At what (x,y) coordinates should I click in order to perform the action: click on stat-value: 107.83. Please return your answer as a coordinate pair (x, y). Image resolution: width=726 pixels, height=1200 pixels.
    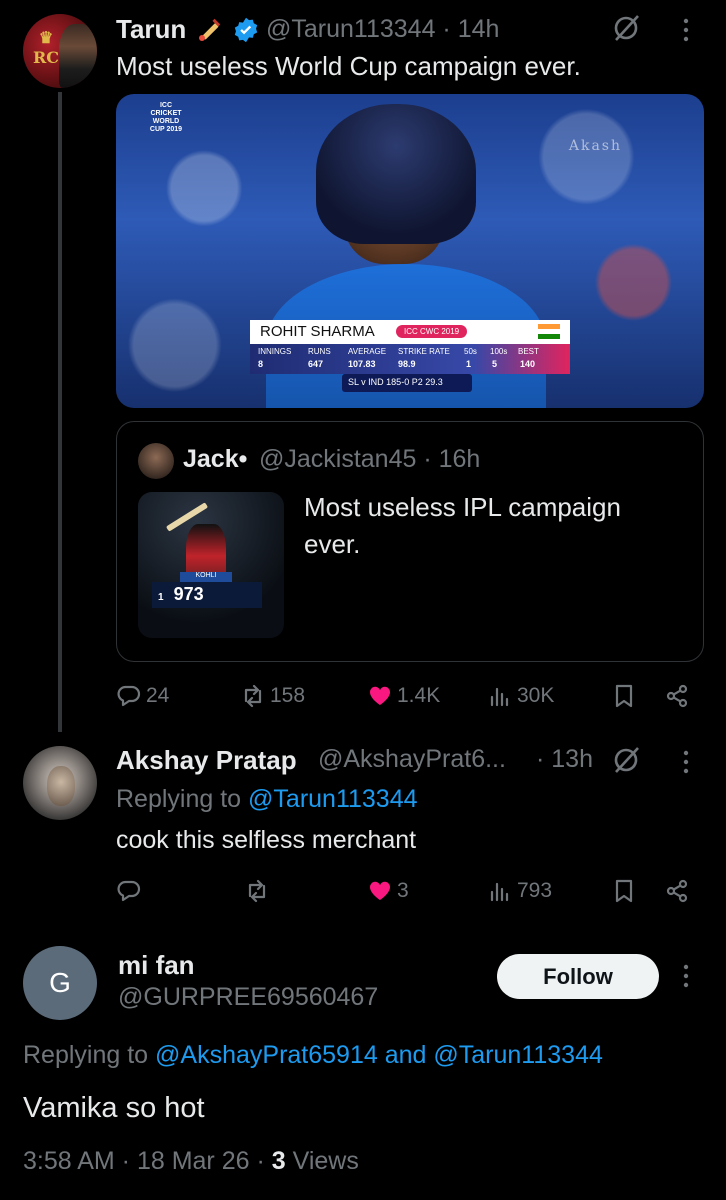
    Looking at the image, I should click on (362, 364).